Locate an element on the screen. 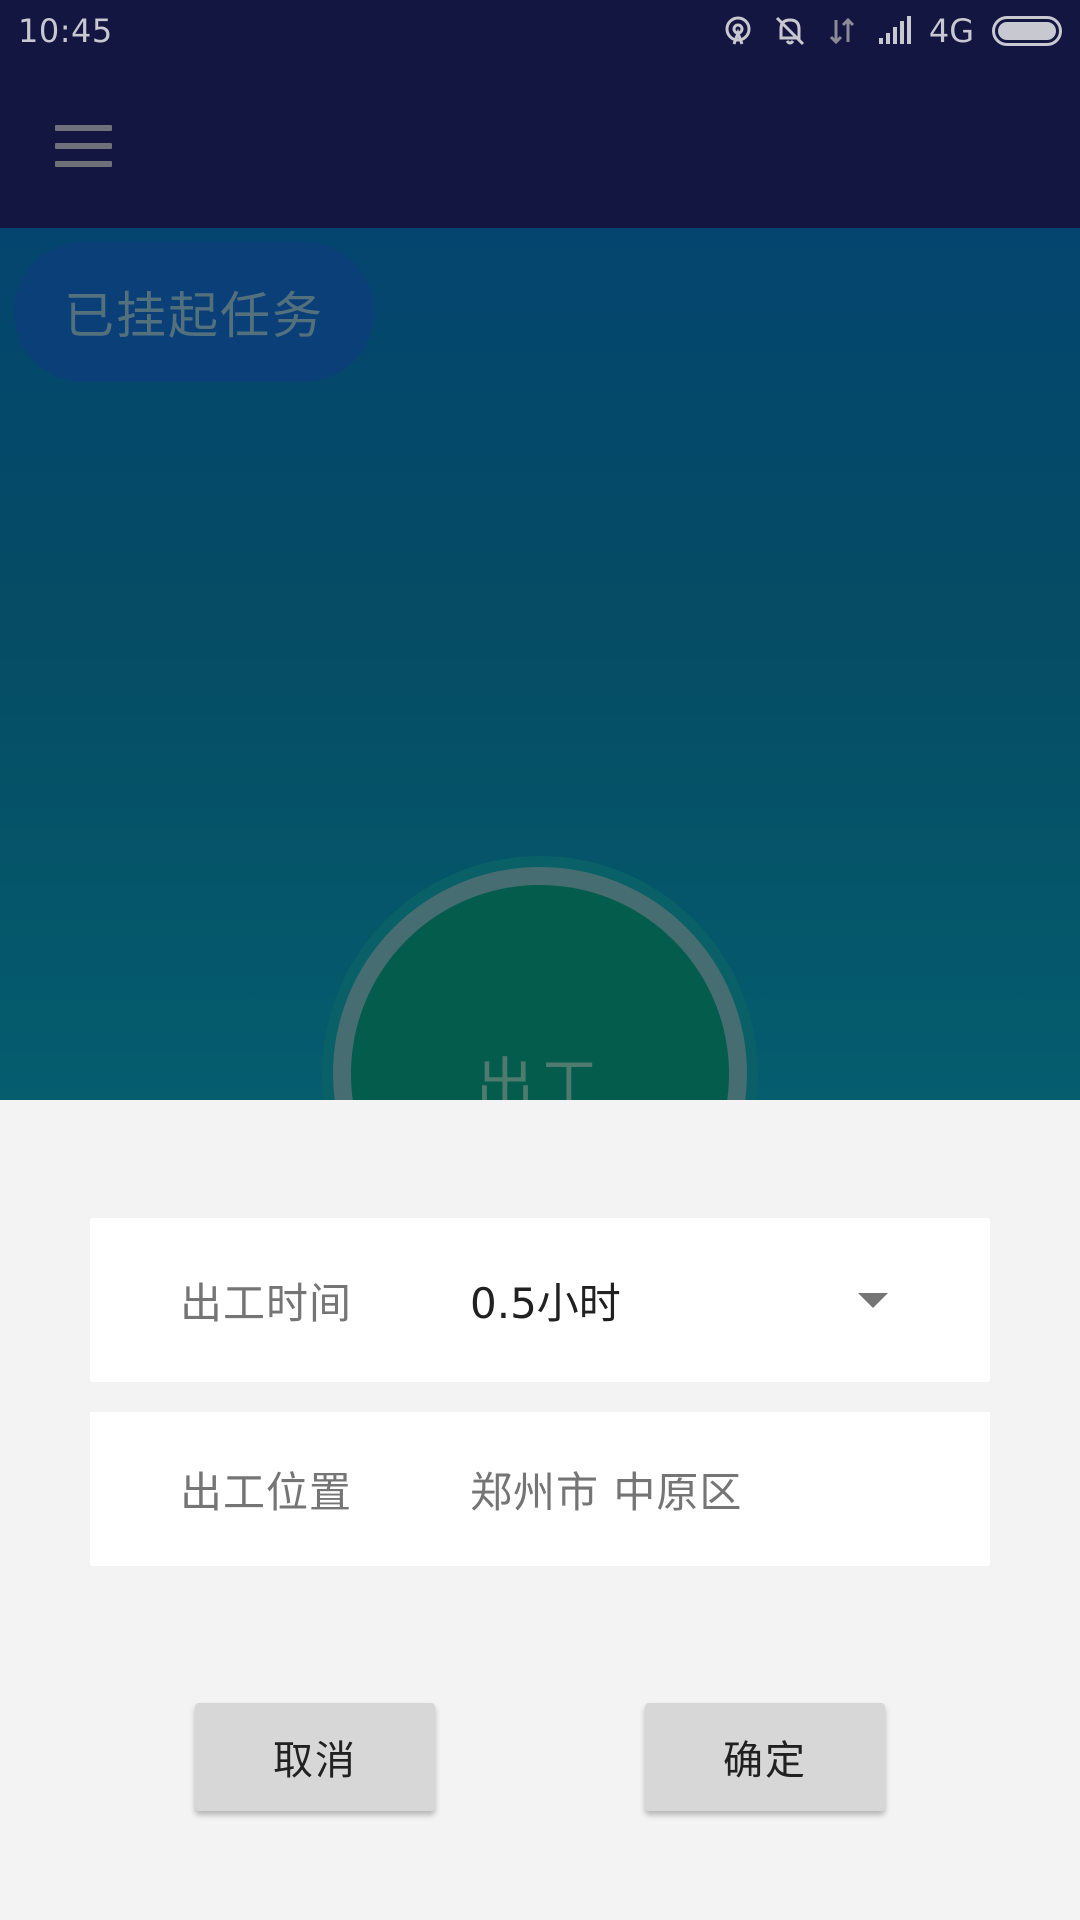  battery-icon is located at coordinates (1027, 31).